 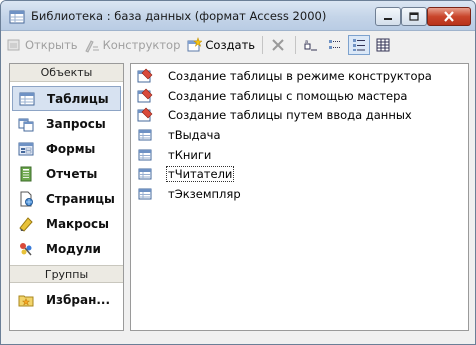 What do you see at coordinates (204, 193) in the screenshot?
I see `list-item-label: тЭкземпляр` at bounding box center [204, 193].